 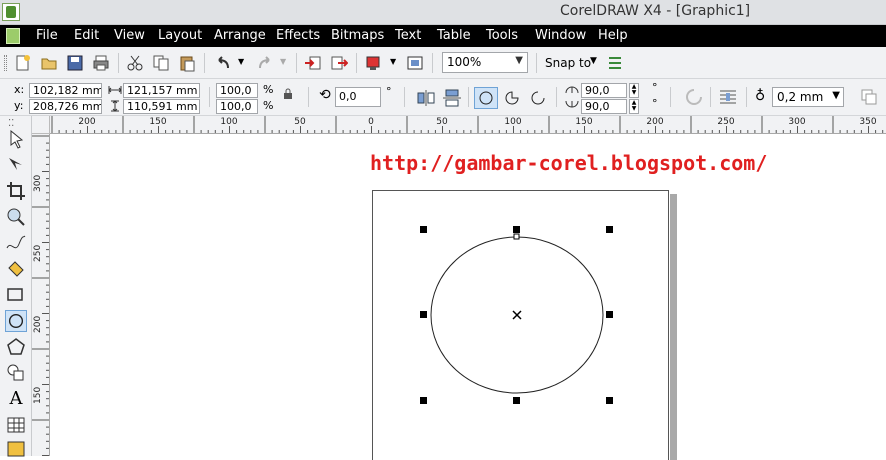 What do you see at coordinates (16, 269) in the screenshot?
I see `smart-fill-tool-icon` at bounding box center [16, 269].